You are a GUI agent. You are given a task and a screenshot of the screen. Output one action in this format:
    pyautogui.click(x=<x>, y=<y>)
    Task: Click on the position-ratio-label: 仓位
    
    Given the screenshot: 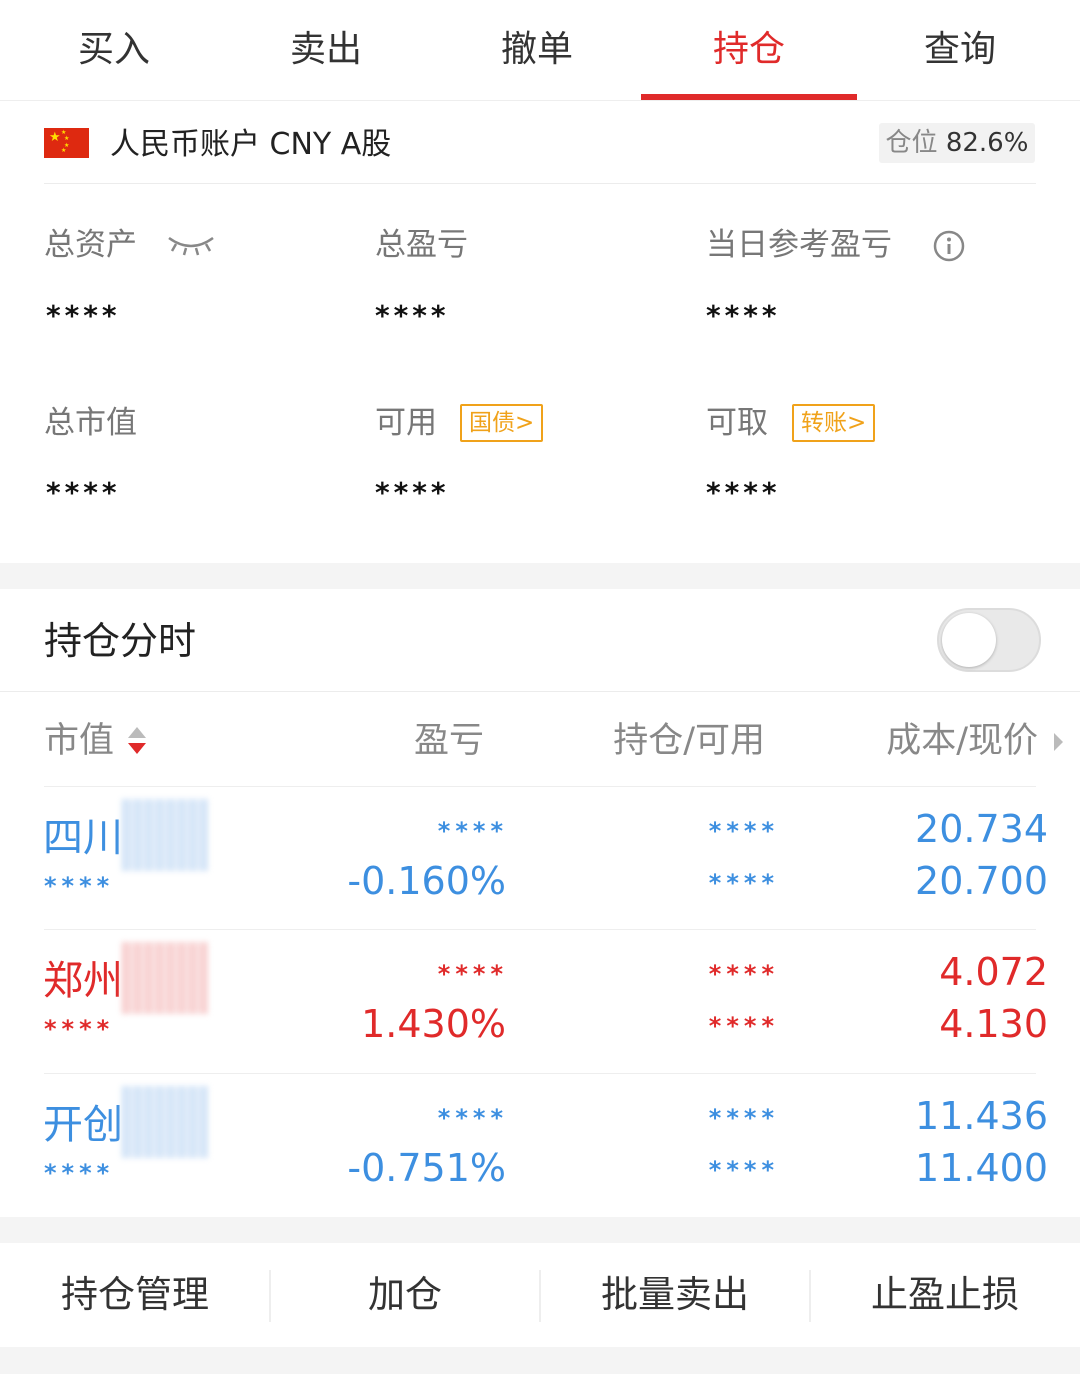 What is the action you would take?
    pyautogui.click(x=911, y=143)
    